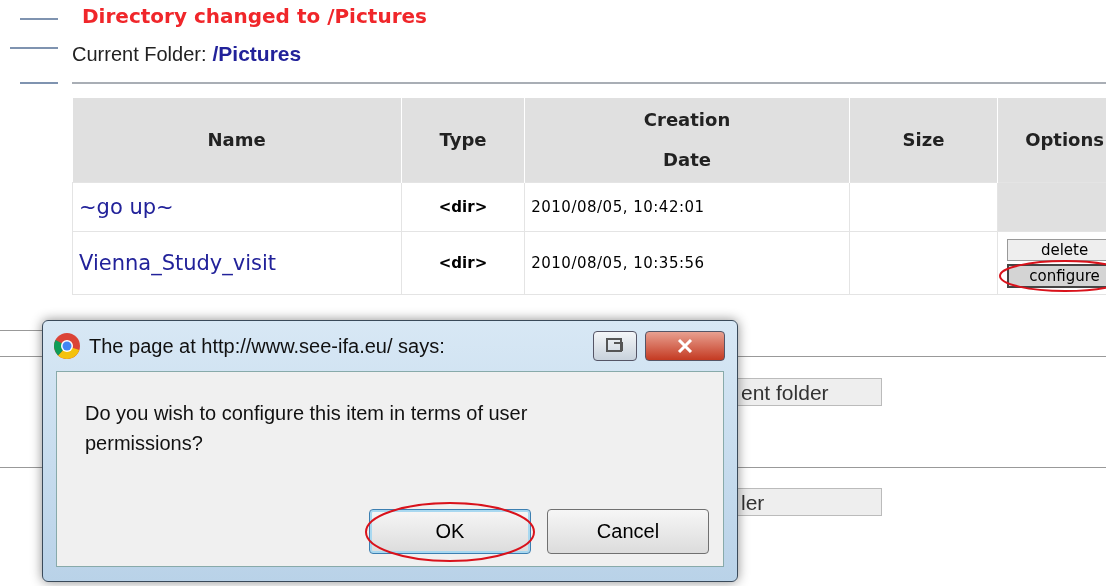 This screenshot has width=1106, height=586. Describe the element at coordinates (126, 207) in the screenshot. I see `folder-link: ~go up~` at that location.